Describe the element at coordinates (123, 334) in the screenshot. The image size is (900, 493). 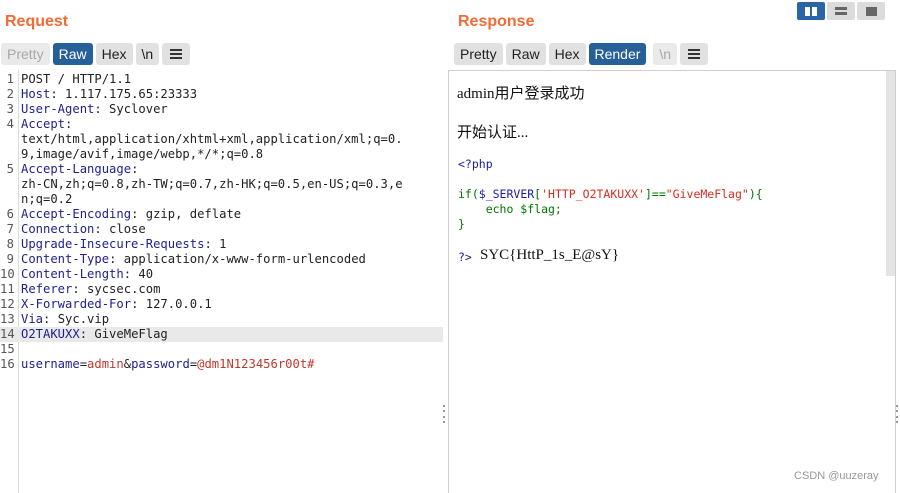
I see `token: : GiveMeFlag` at that location.